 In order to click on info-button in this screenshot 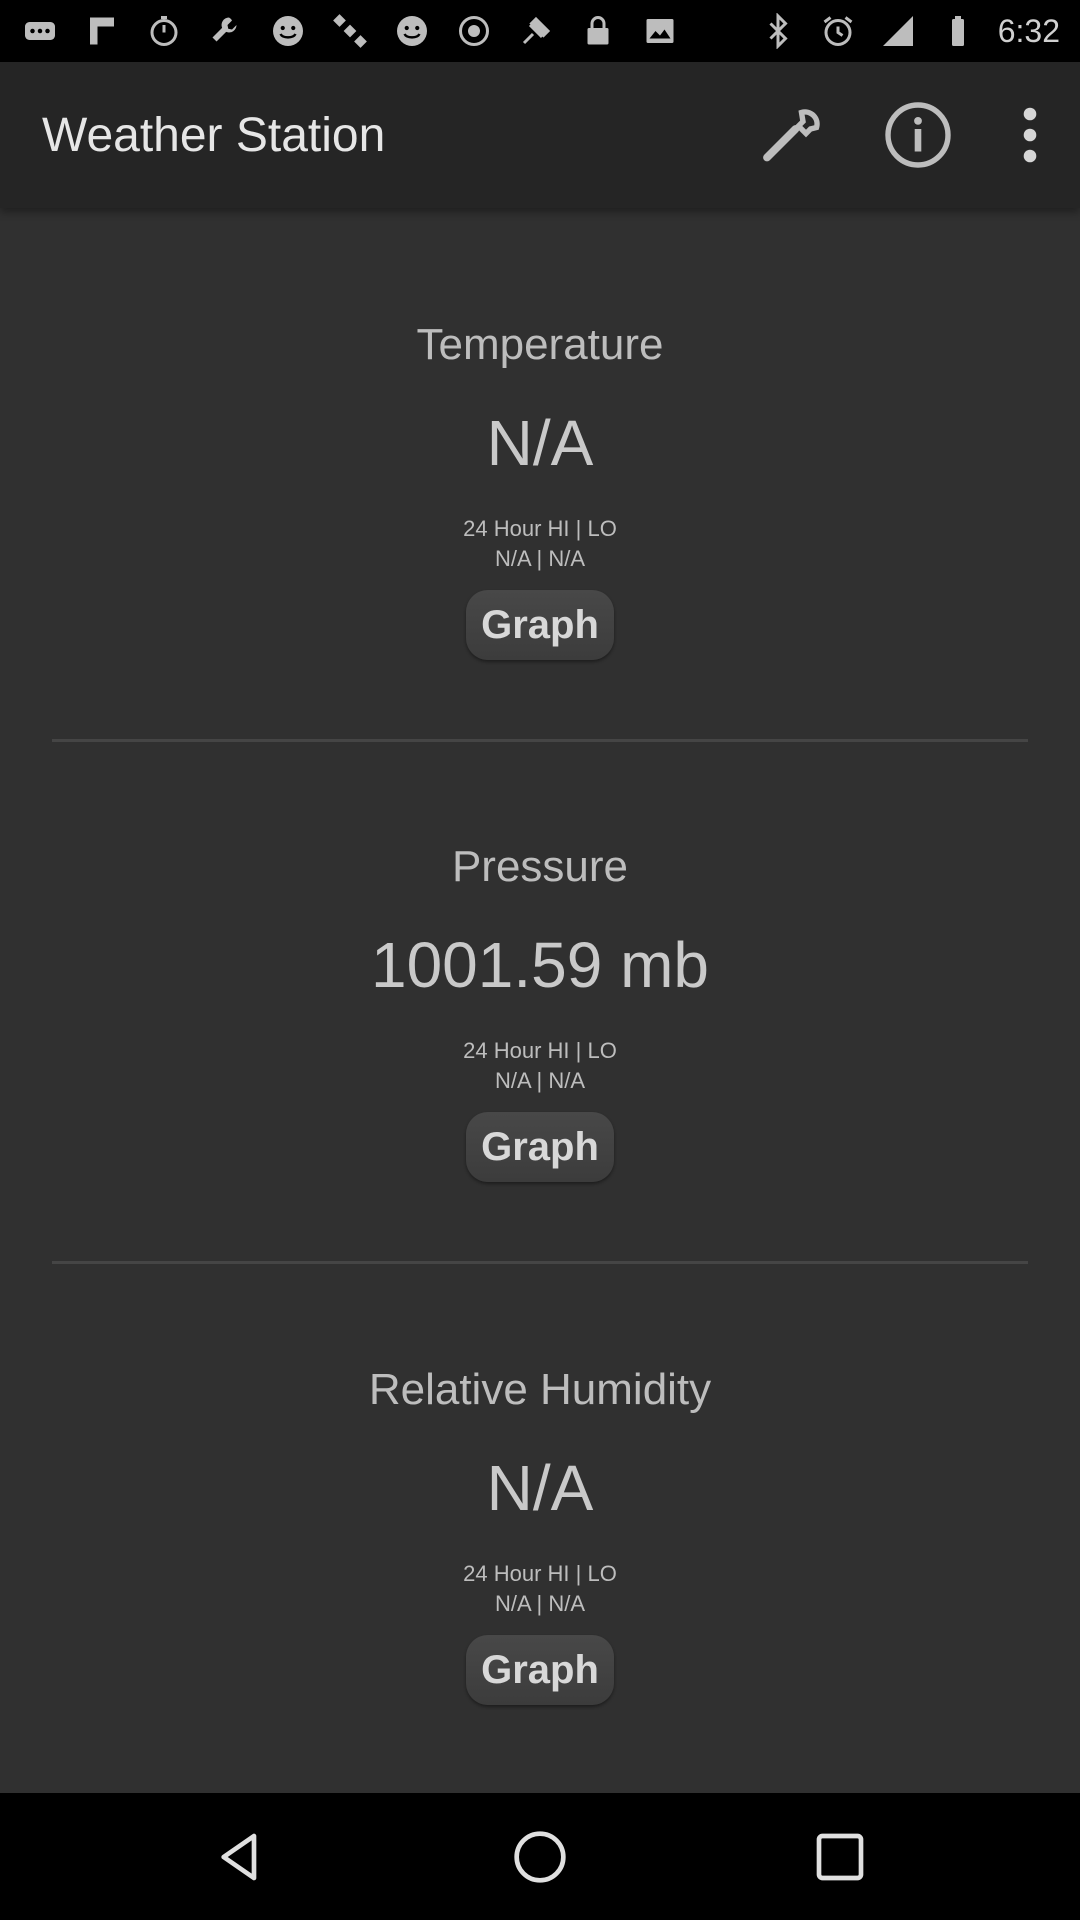, I will do `click(918, 135)`.